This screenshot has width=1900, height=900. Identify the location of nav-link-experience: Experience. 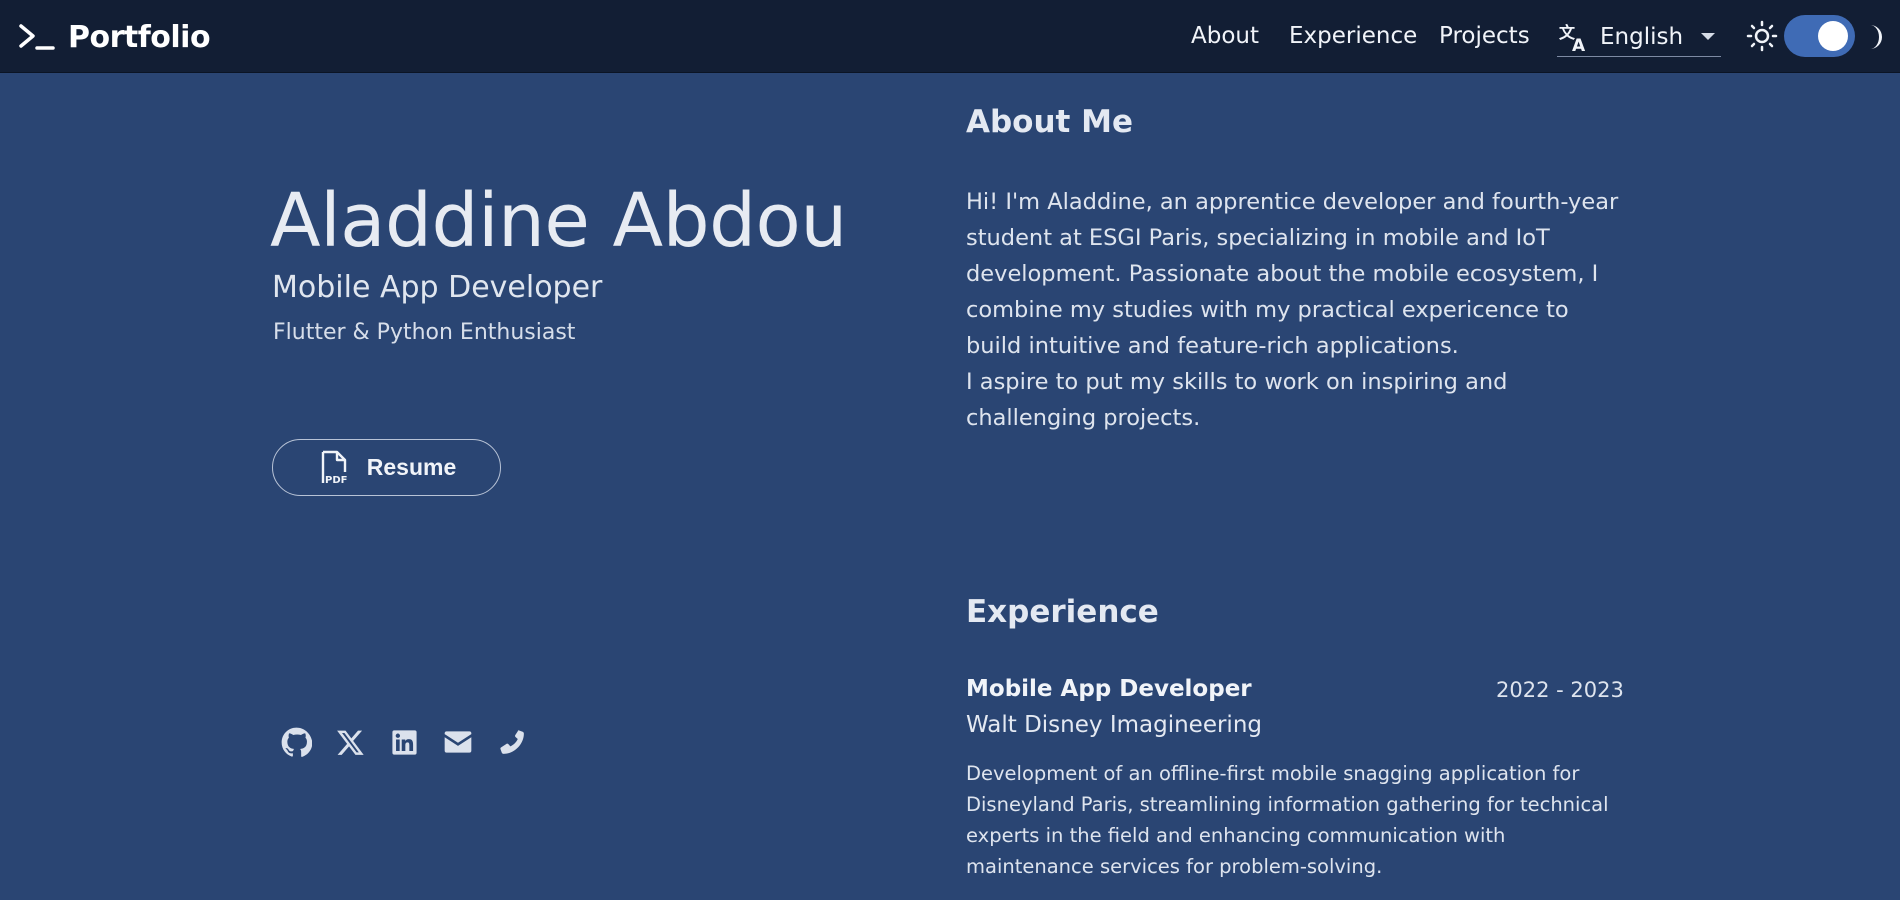
(1353, 36).